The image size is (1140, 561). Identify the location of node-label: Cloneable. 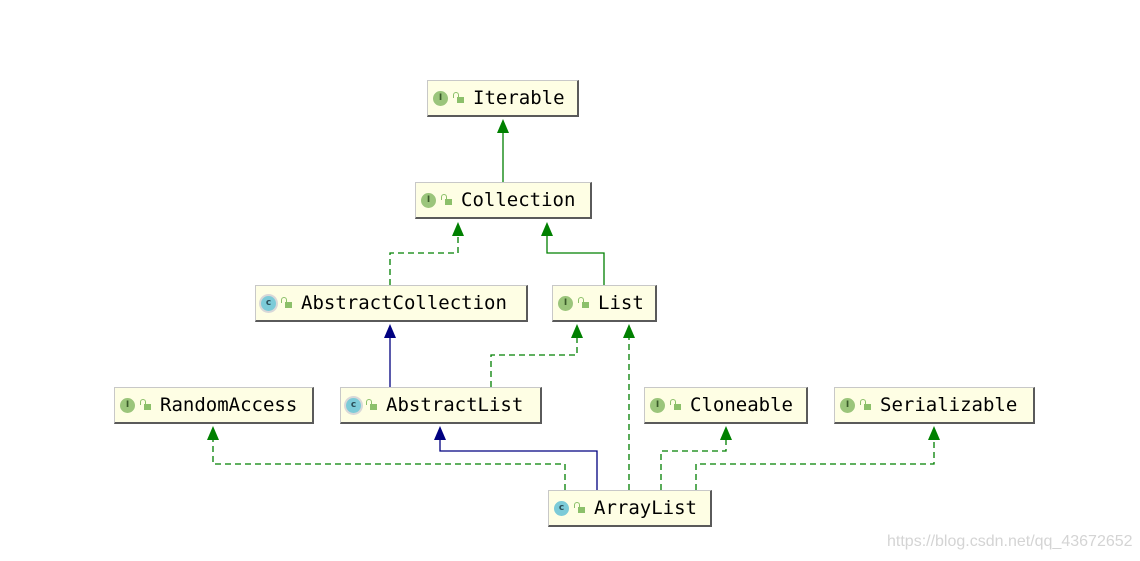
(741, 405).